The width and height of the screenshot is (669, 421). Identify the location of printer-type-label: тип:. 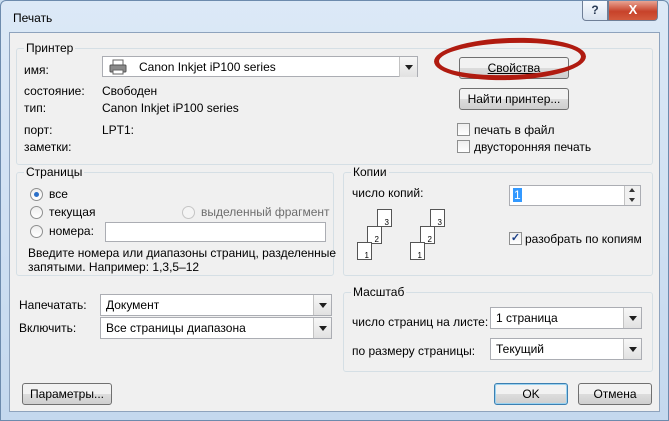
(35, 108).